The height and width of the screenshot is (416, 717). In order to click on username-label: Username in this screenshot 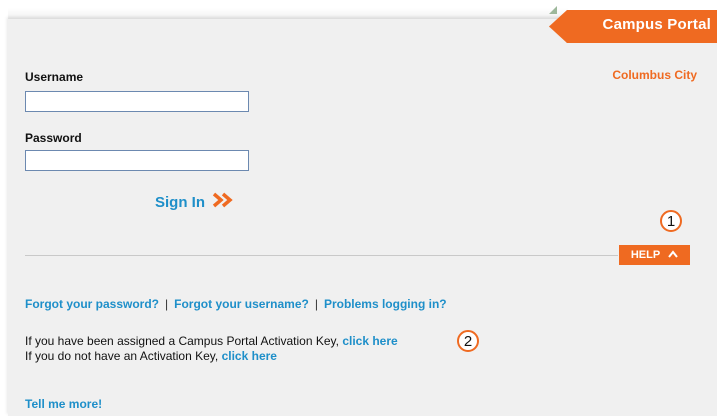, I will do `click(54, 77)`.